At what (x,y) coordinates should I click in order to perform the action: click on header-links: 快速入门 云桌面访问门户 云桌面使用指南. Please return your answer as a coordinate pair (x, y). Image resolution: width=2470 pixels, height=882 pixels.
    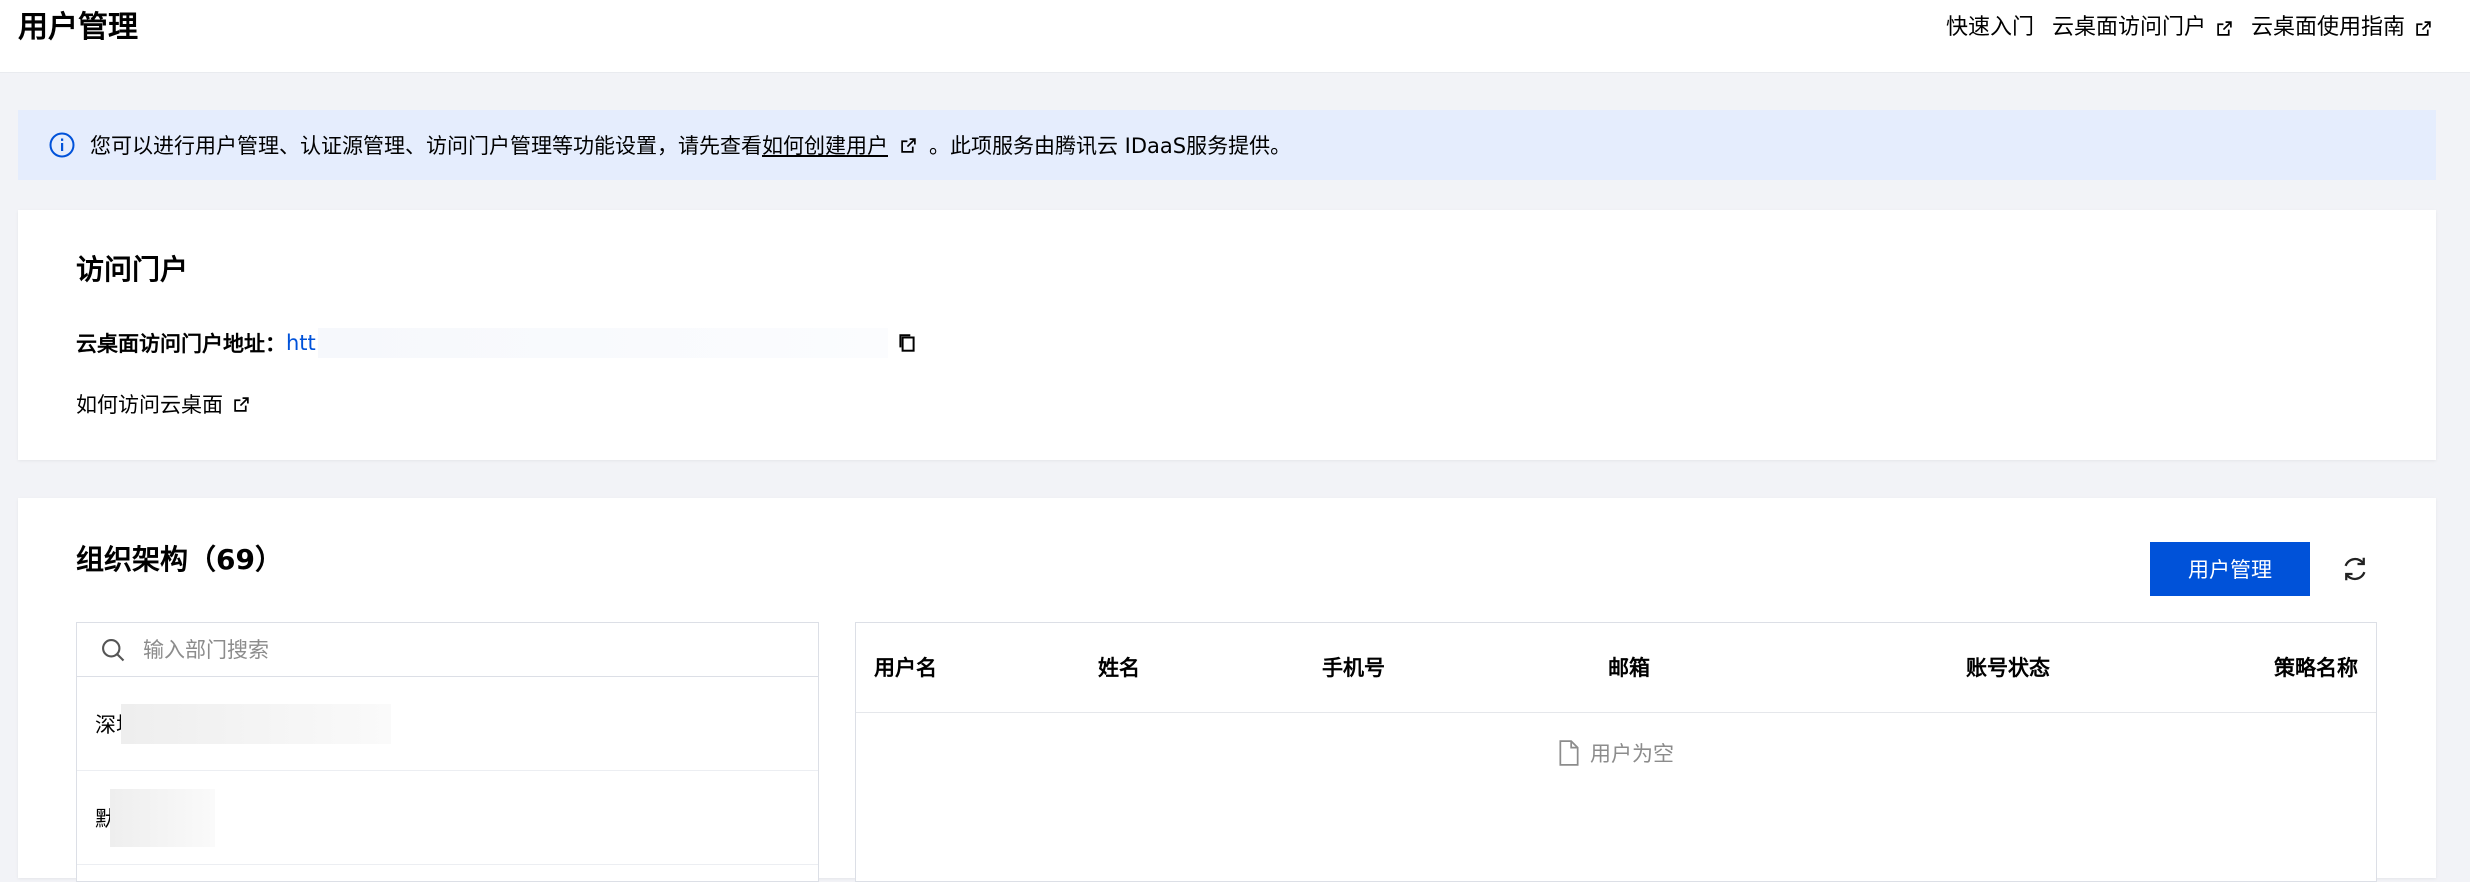
    Looking at the image, I should click on (2189, 28).